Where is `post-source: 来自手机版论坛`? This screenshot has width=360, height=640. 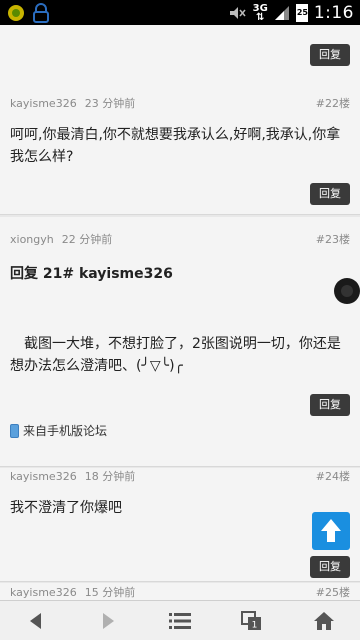
post-source: 来自手机版论坛 is located at coordinates (58, 430).